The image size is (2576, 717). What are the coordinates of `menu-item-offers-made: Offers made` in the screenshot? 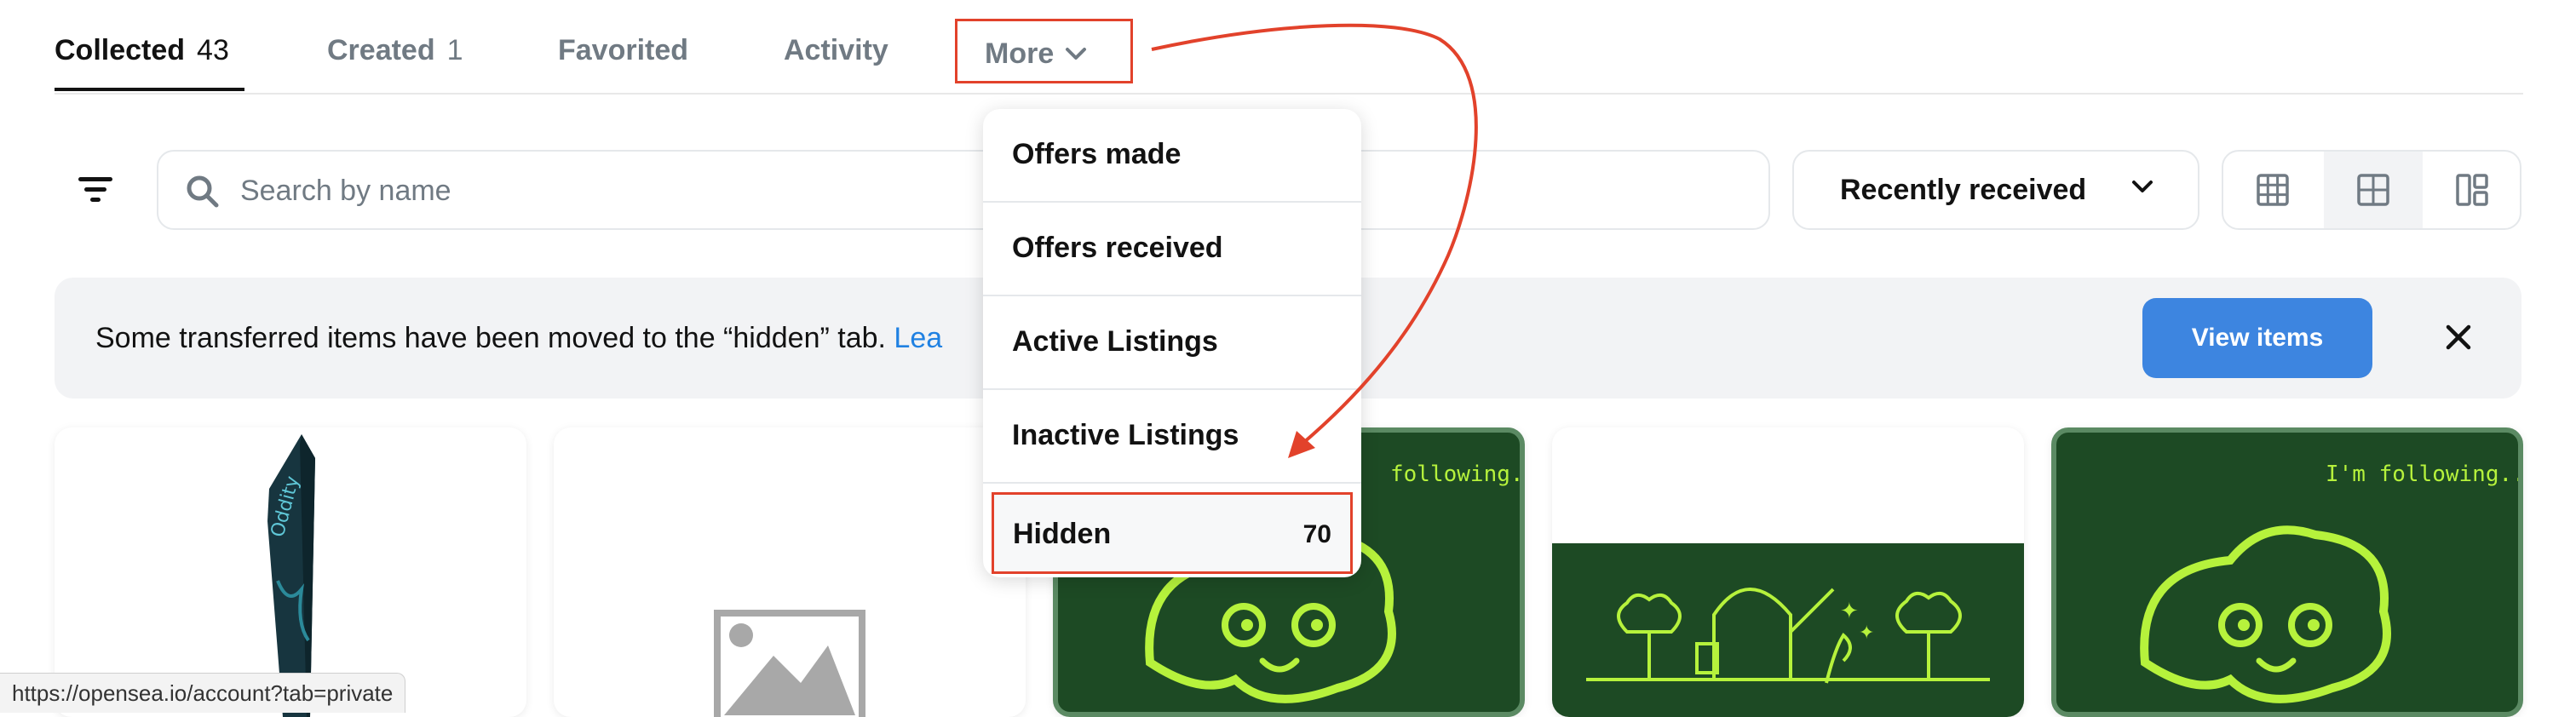 It's located at (1172, 156).